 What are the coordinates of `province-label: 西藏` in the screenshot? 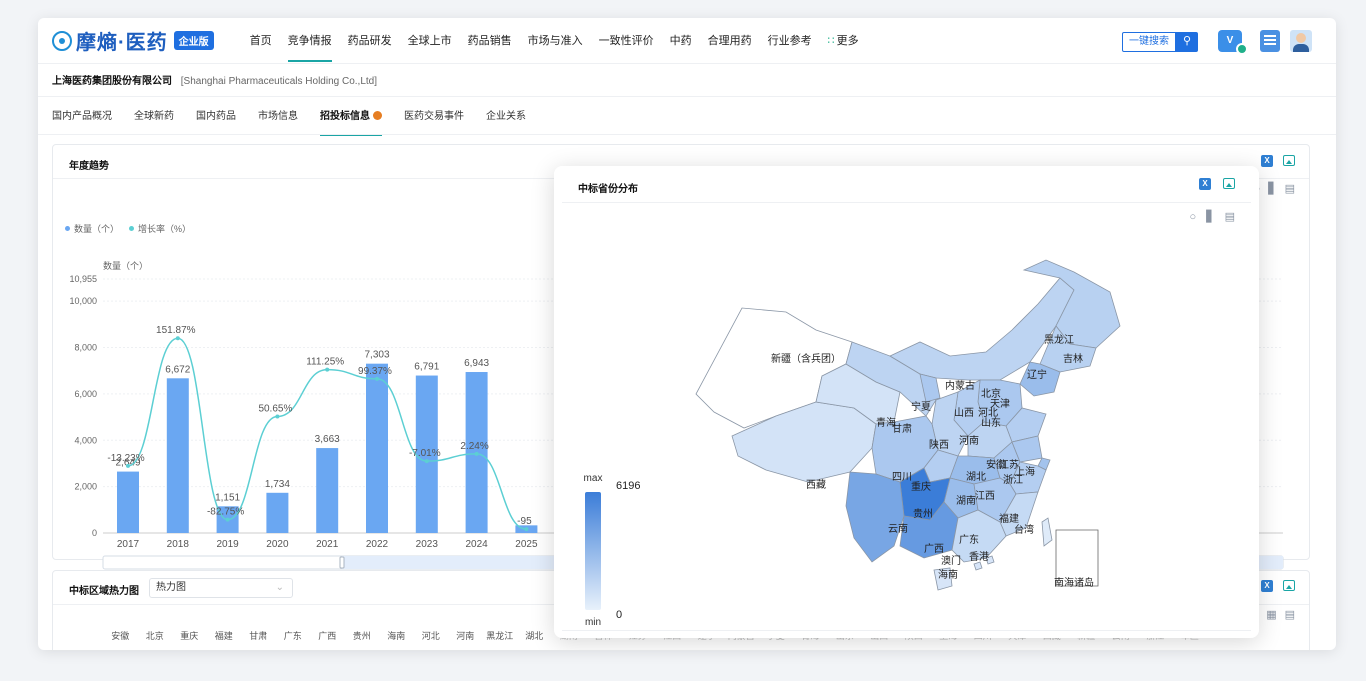 It's located at (816, 485).